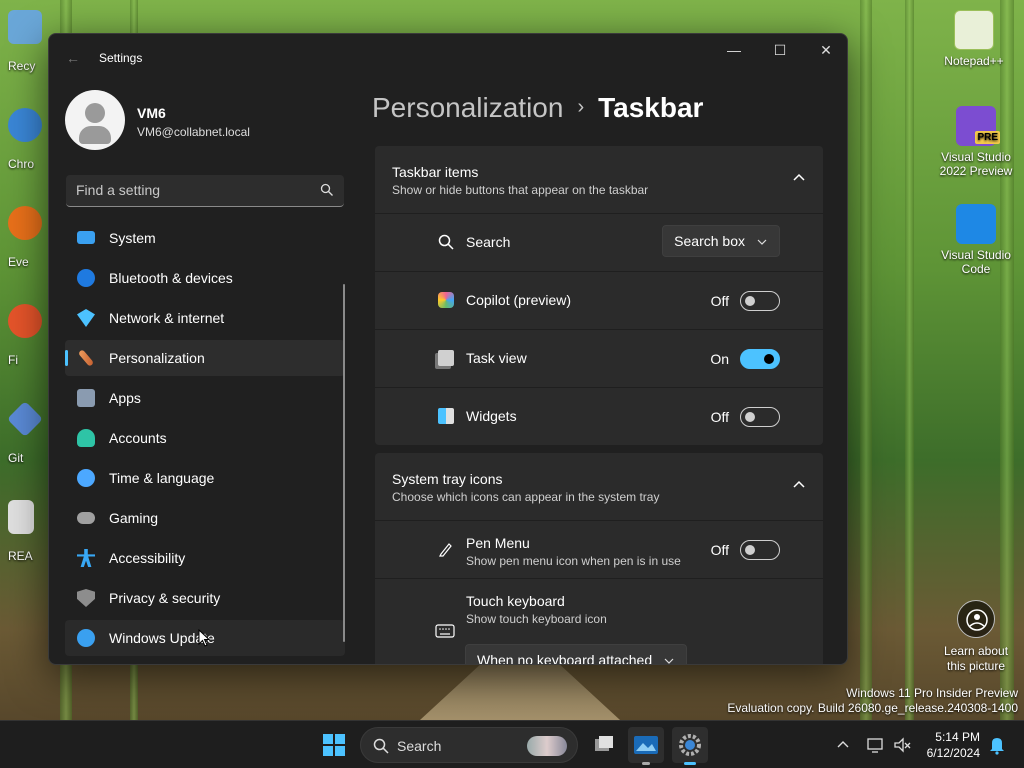 Image resolution: width=1024 pixels, height=768 pixels. Describe the element at coordinates (974, 39) in the screenshot. I see `desktop-icon-notepadpp: Notepad++` at that location.